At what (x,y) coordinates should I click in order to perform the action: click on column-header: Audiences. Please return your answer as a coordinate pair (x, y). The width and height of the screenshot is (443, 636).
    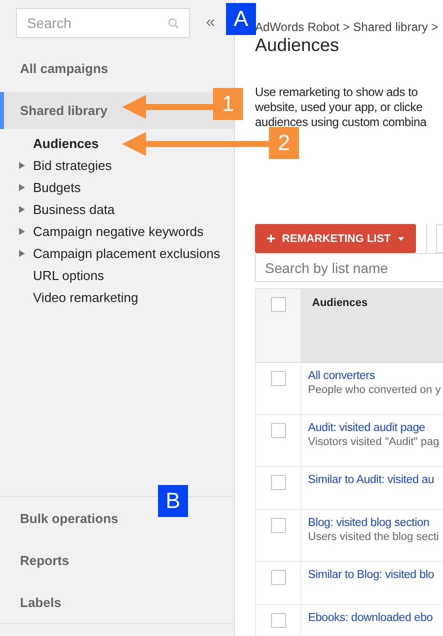
    Looking at the image, I should click on (372, 325).